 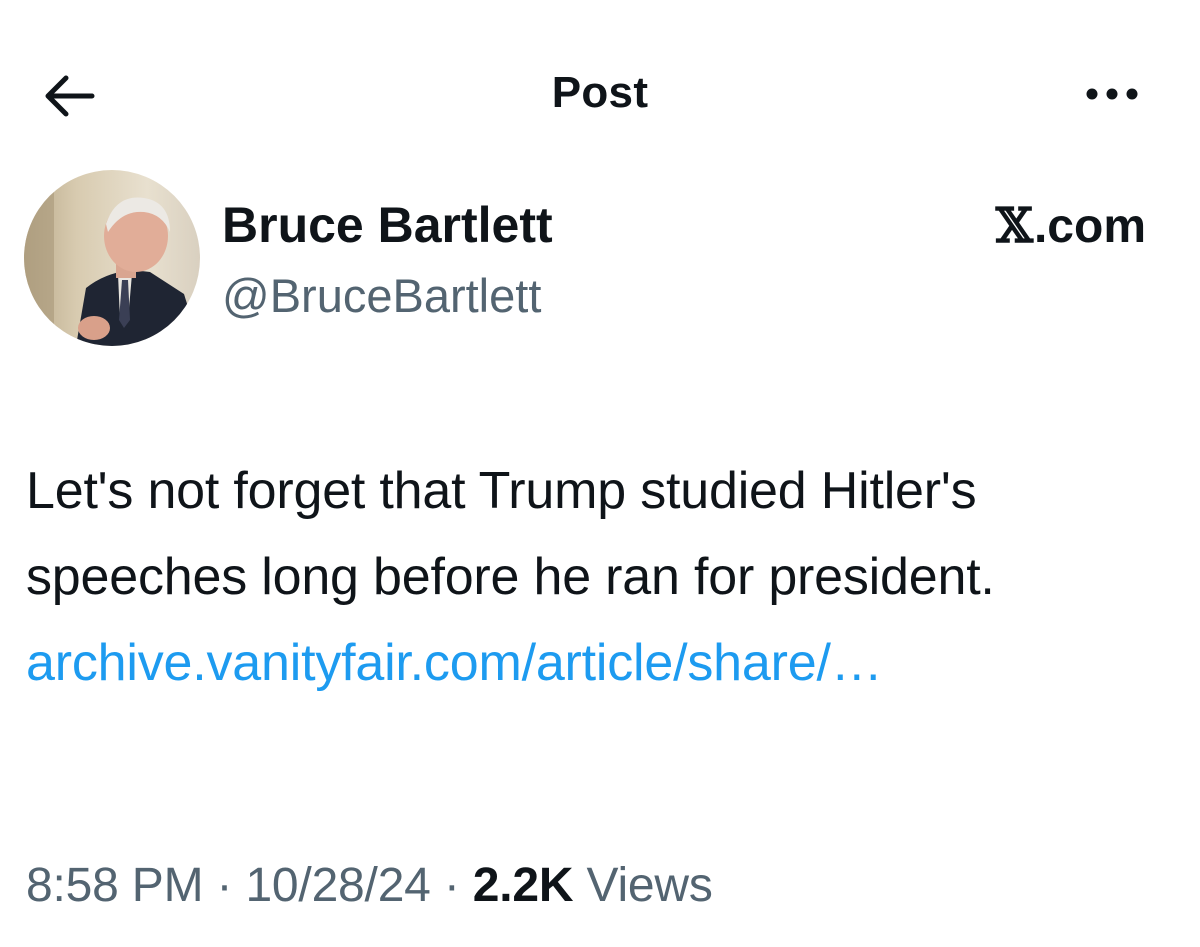 I want to click on page-title: Post, so click(x=600, y=92).